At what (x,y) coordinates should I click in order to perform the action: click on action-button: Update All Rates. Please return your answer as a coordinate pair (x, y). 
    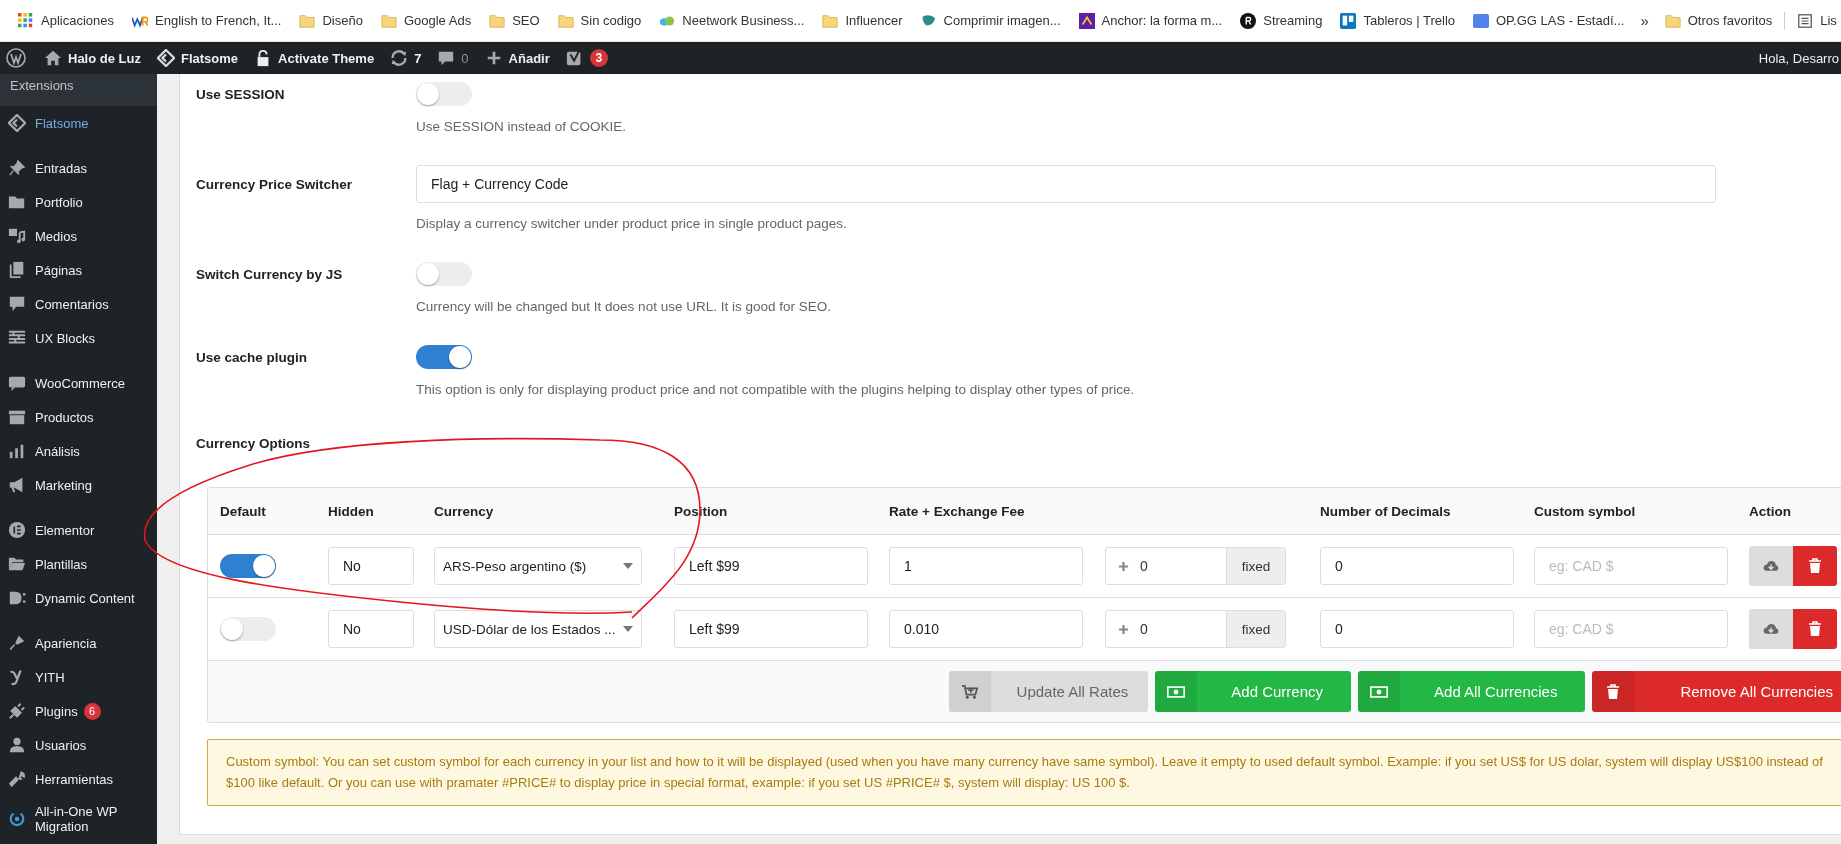
    Looking at the image, I should click on (1048, 691).